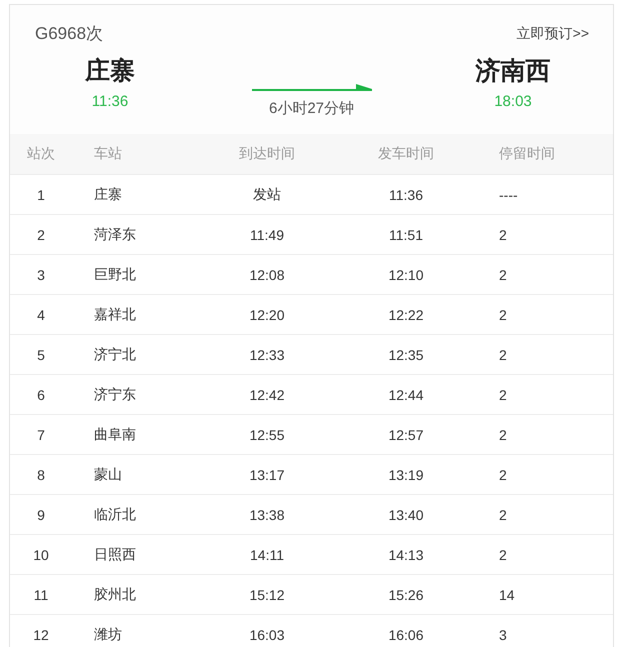  Describe the element at coordinates (110, 71) in the screenshot. I see `station-name: 庄寨` at that location.